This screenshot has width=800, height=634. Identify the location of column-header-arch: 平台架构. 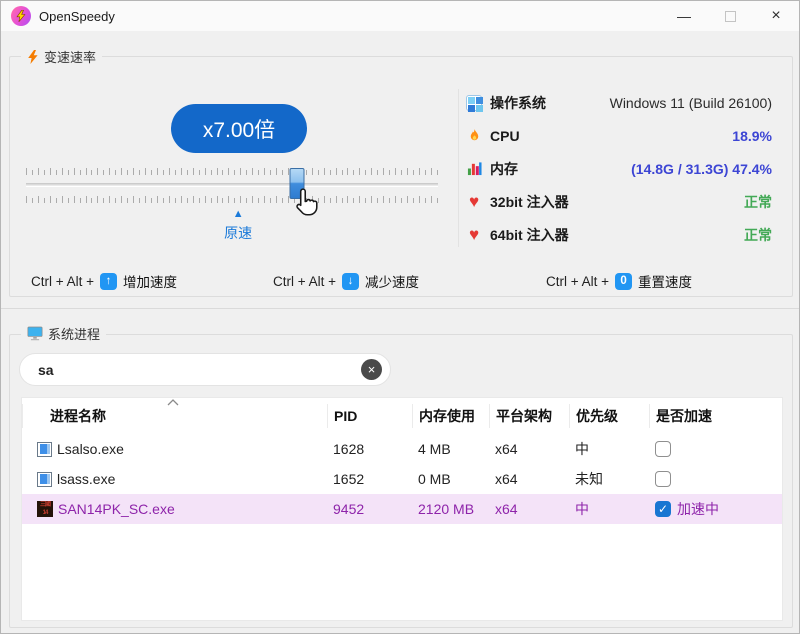
(529, 416).